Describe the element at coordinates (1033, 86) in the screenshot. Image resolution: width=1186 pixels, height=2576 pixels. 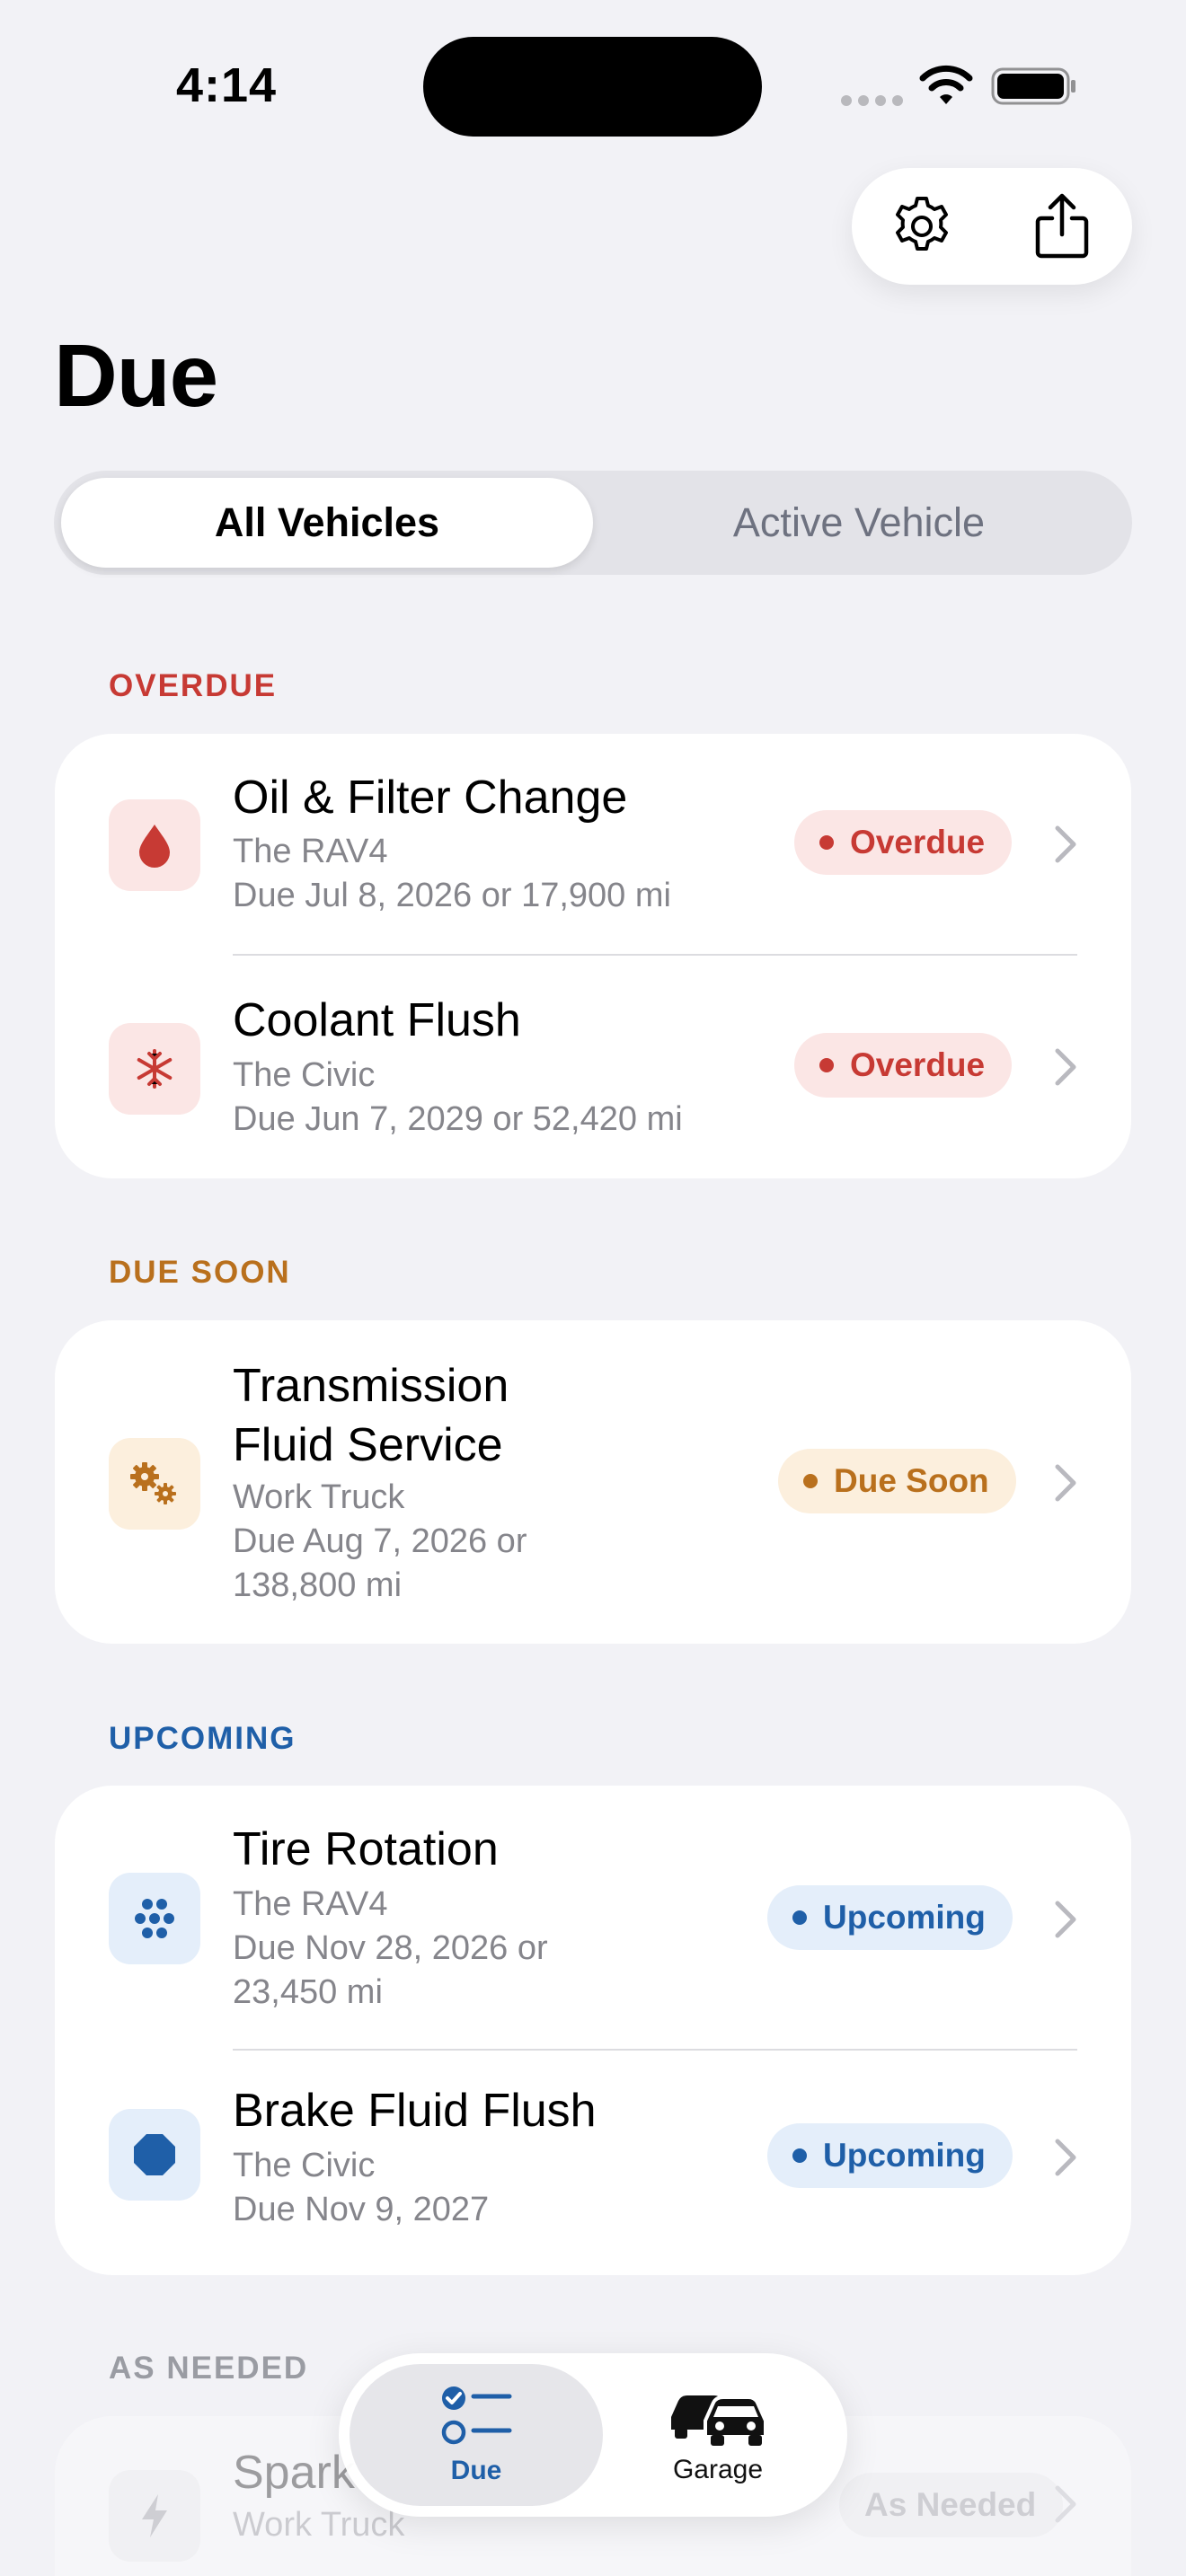
I see `battery-icon` at that location.